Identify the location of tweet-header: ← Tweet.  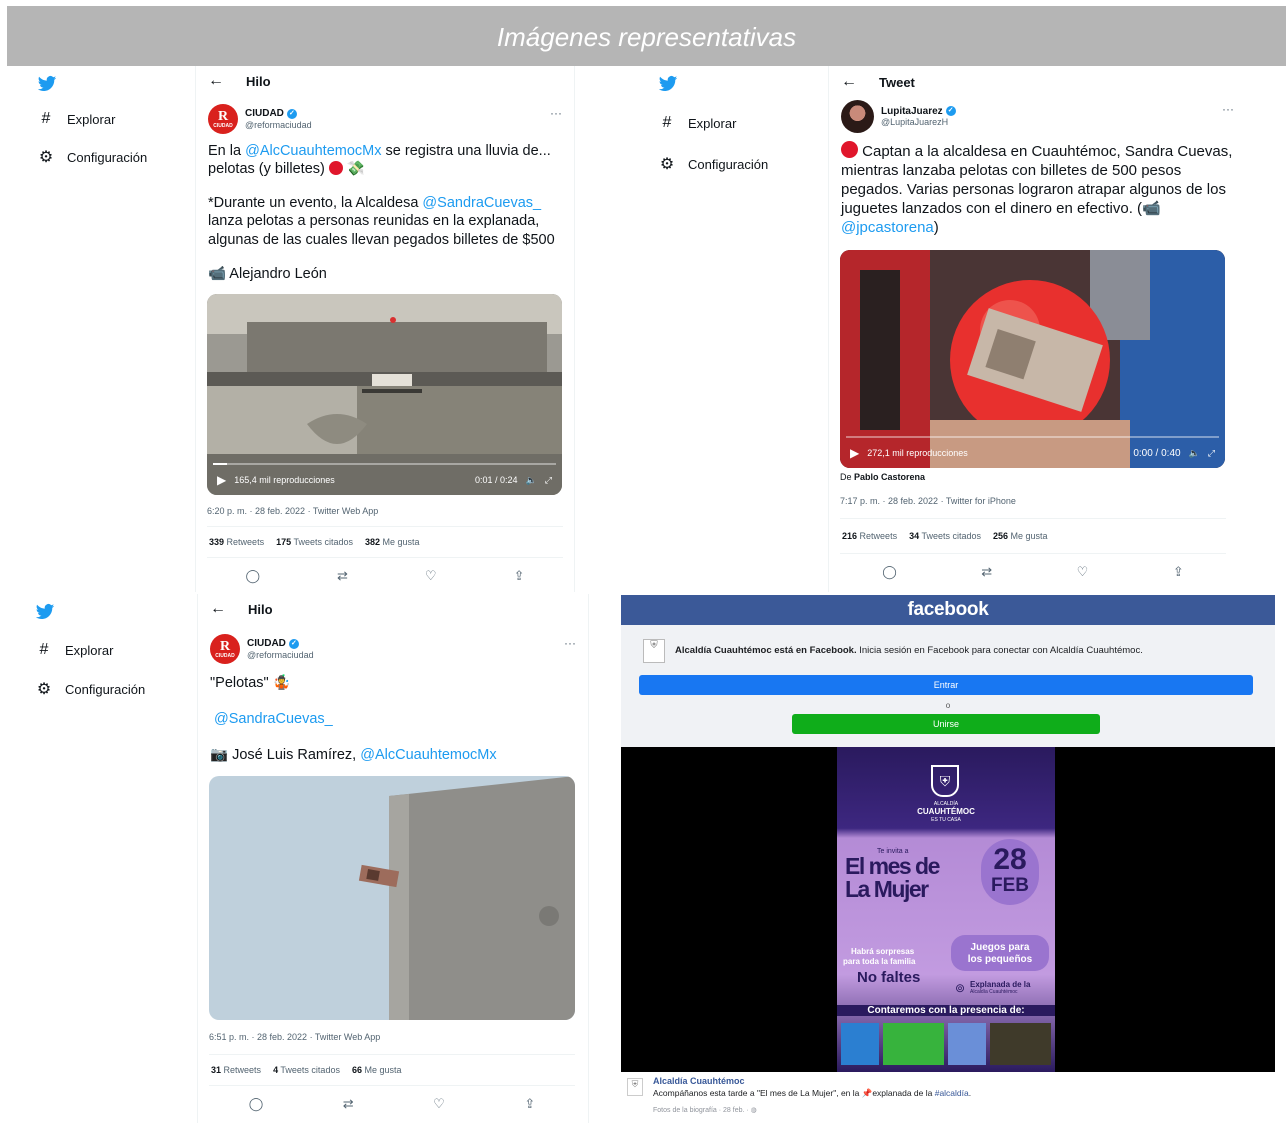
(1037, 82).